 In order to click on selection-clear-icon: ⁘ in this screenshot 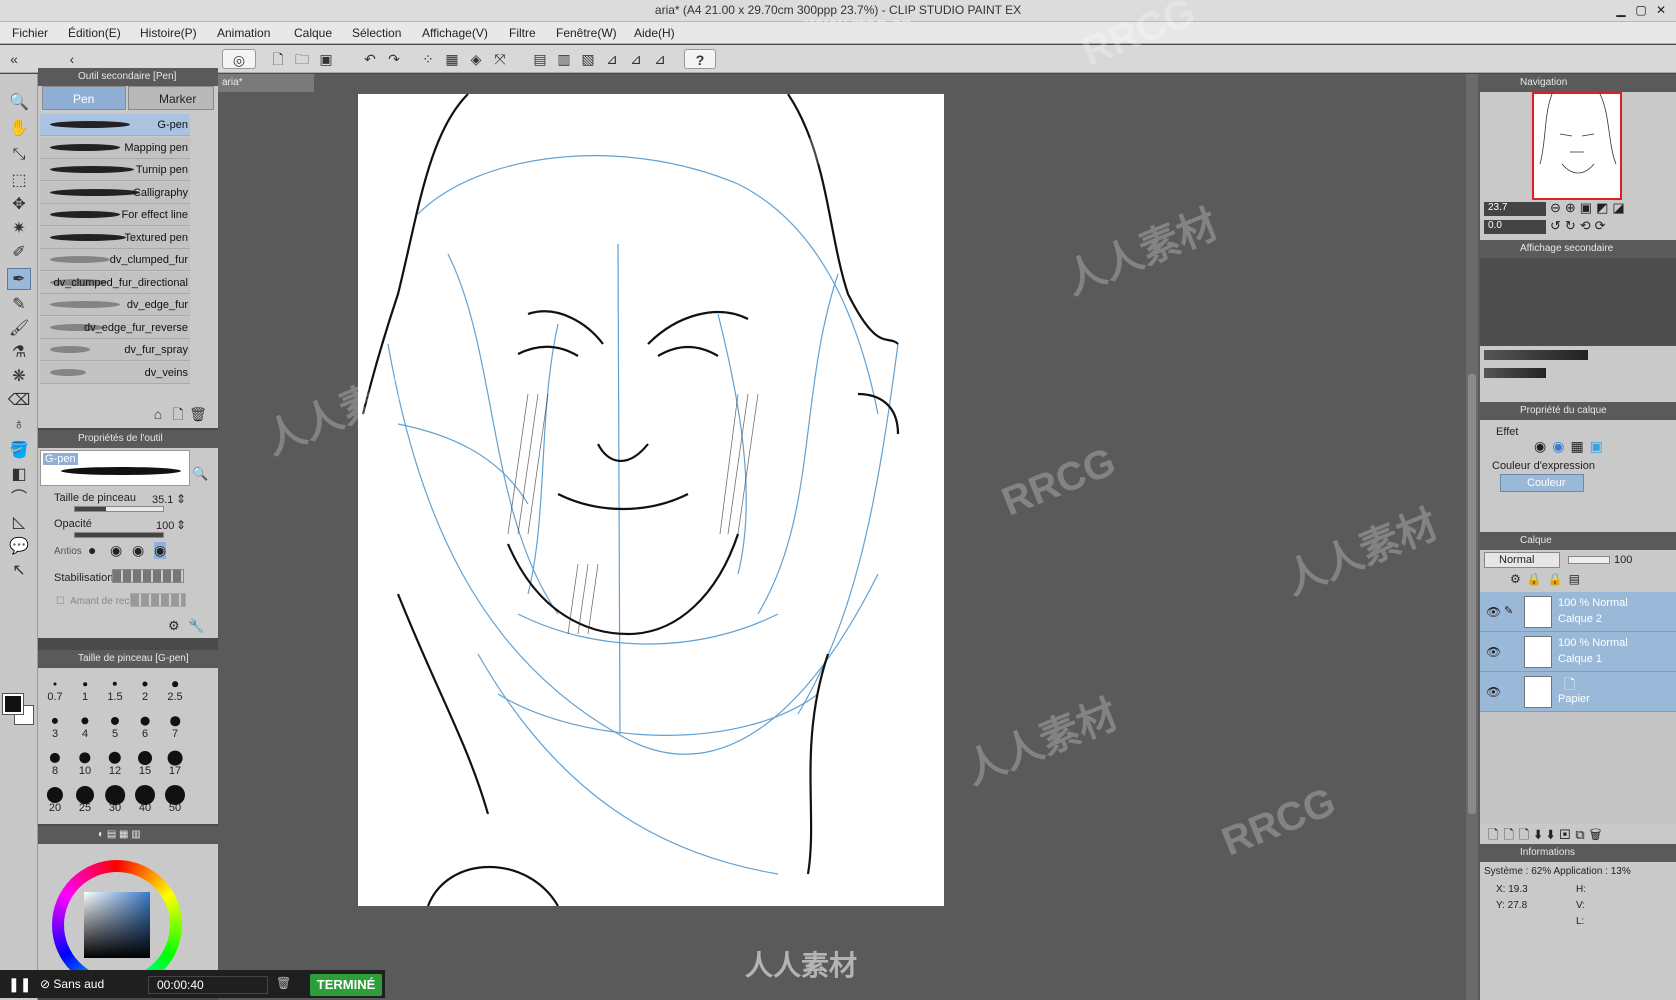, I will do `click(428, 59)`.